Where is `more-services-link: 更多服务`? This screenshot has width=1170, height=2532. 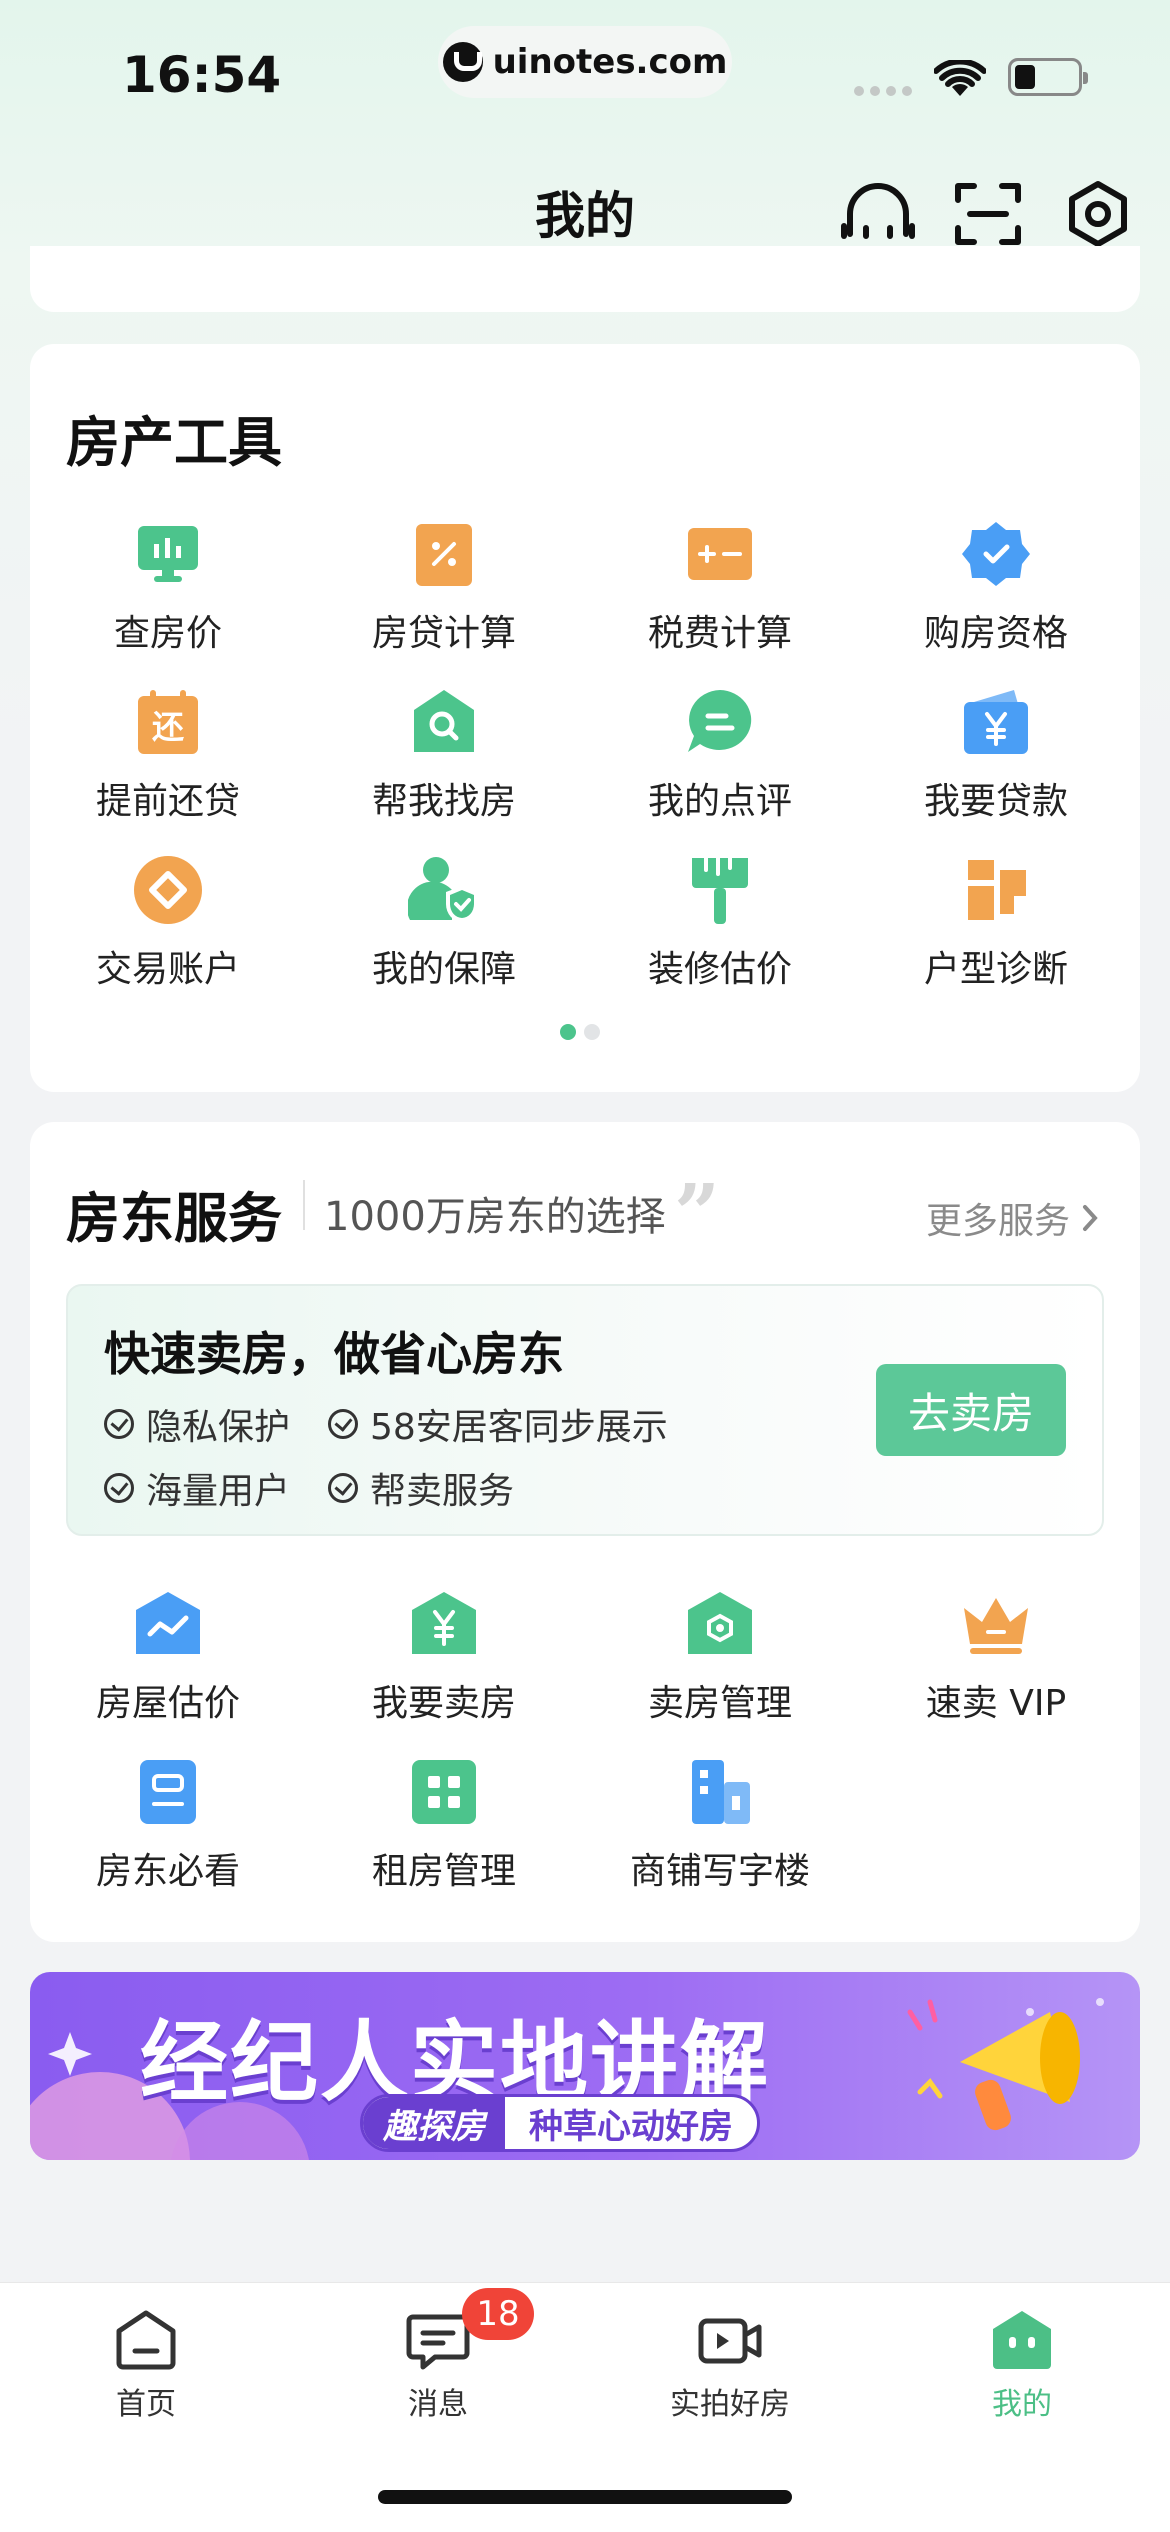 more-services-link: 更多服务 is located at coordinates (1013, 1218).